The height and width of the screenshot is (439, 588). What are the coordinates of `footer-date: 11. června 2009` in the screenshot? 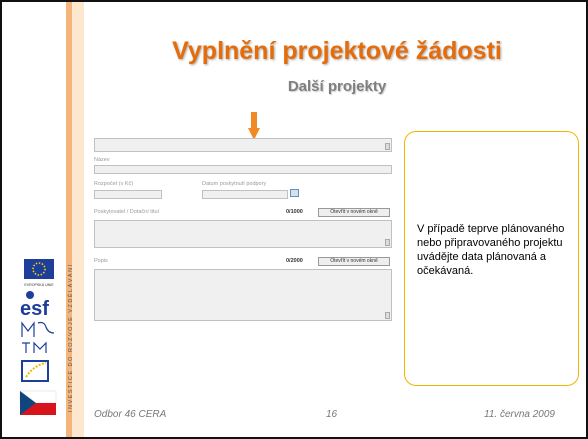 It's located at (519, 414).